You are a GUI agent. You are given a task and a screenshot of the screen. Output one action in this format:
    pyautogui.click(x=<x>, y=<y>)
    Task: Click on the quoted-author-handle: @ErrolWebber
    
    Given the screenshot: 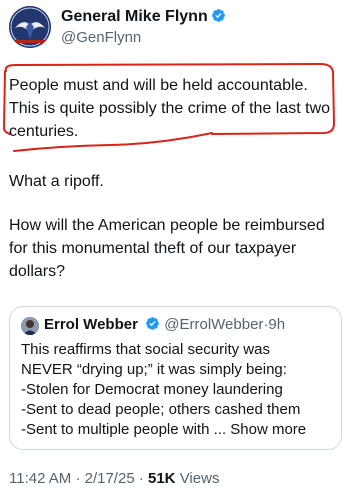 What is the action you would take?
    pyautogui.click(x=213, y=324)
    